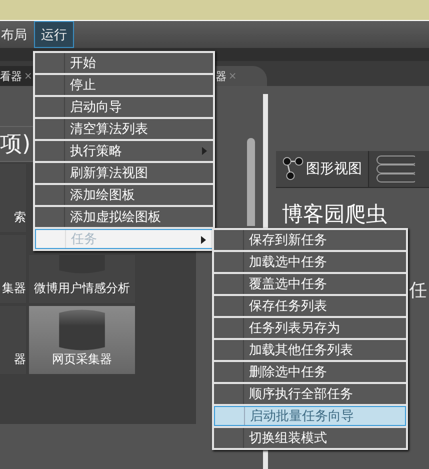 This screenshot has width=429, height=469. What do you see at coordinates (310, 394) in the screenshot?
I see `menu-item: 顺序执行全部任务` at bounding box center [310, 394].